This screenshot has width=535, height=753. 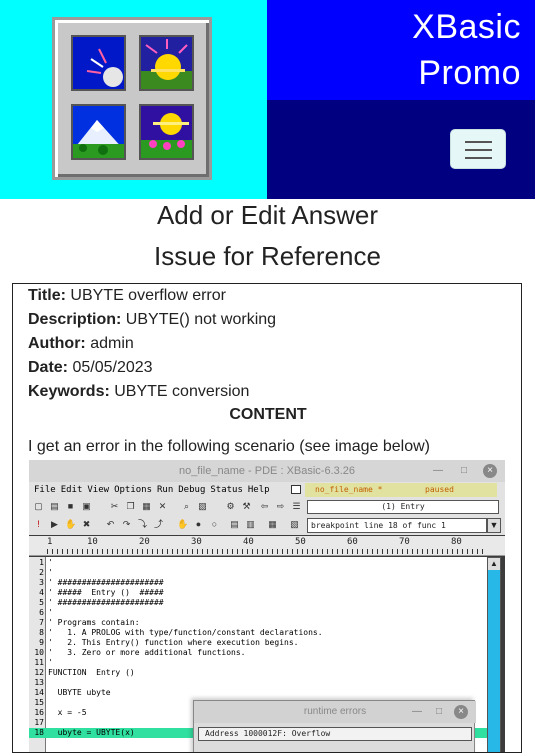 I want to click on run-icon: ▶, so click(x=54, y=524).